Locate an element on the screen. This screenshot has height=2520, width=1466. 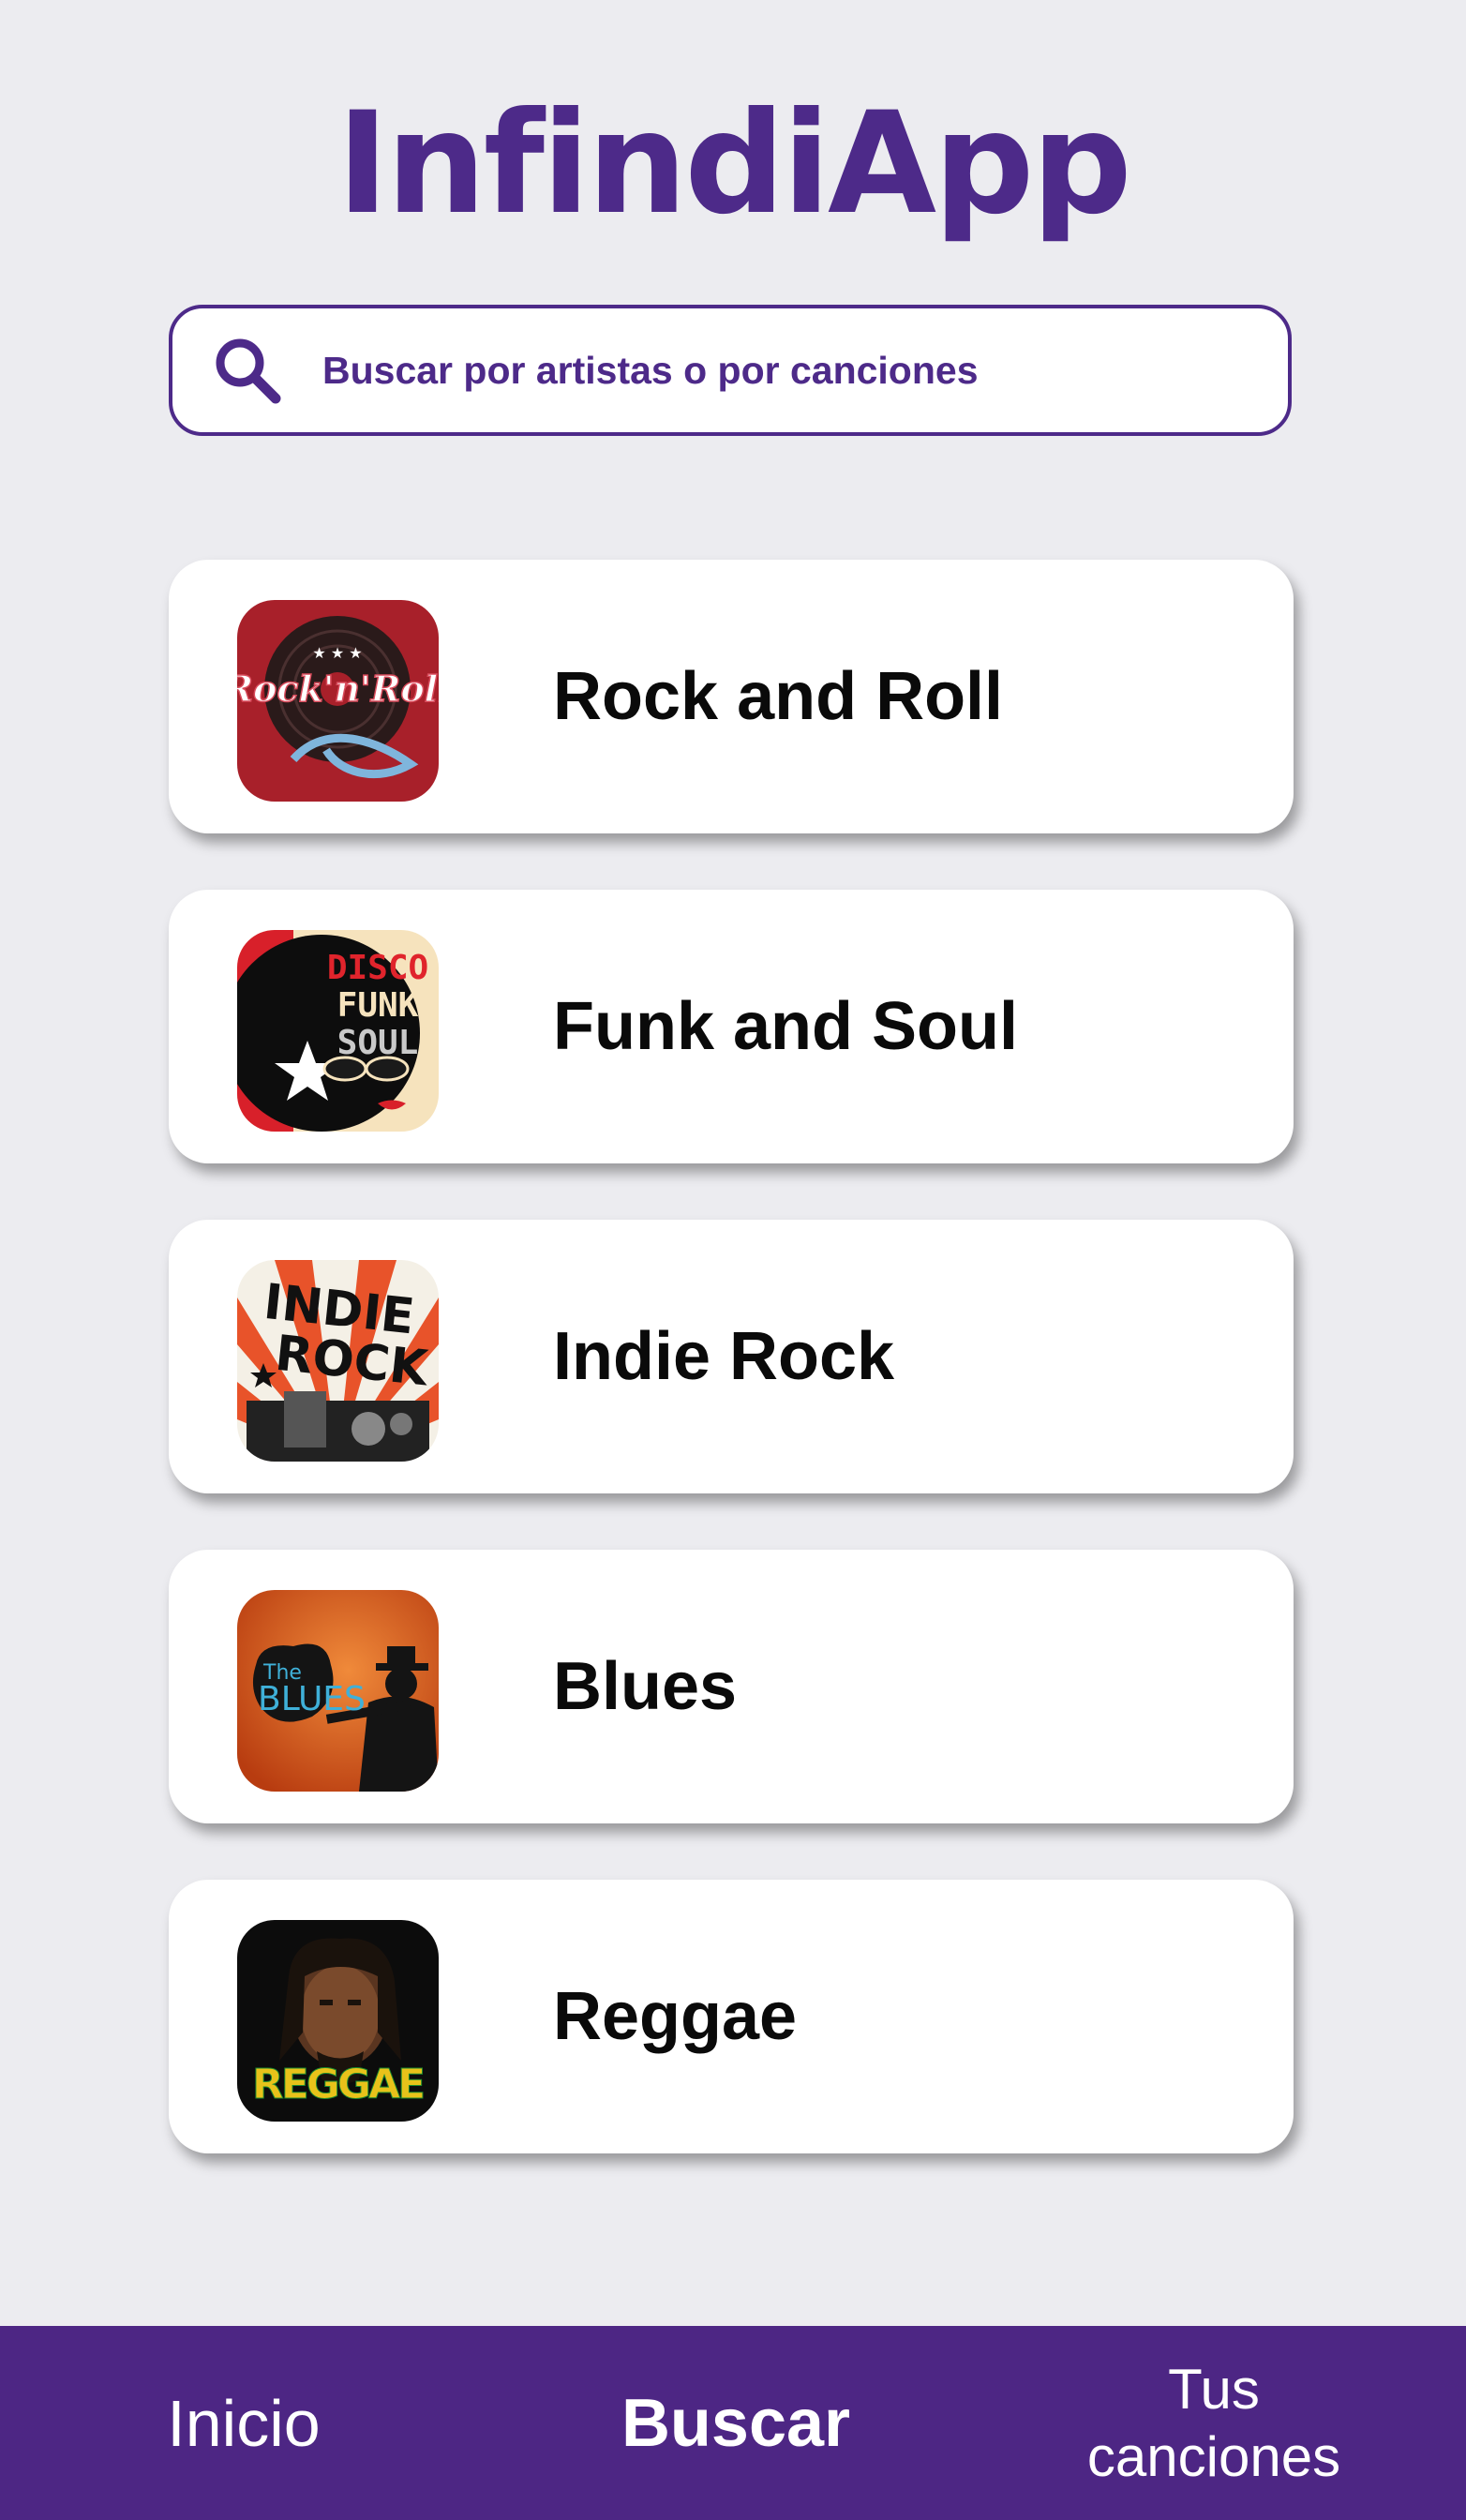
genre-card-rock-and-roll: ★ ★ ★ Rock'n'Roll Rock and Roll is located at coordinates (731, 696).